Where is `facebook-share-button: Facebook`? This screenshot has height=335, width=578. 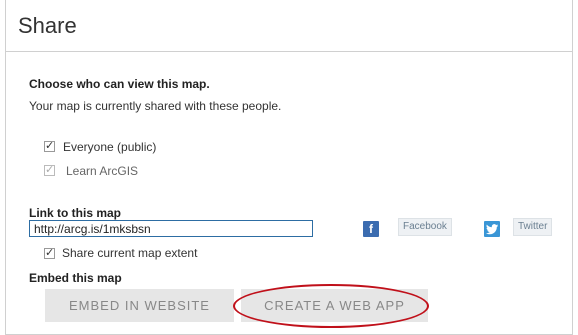
facebook-share-button: Facebook is located at coordinates (425, 227).